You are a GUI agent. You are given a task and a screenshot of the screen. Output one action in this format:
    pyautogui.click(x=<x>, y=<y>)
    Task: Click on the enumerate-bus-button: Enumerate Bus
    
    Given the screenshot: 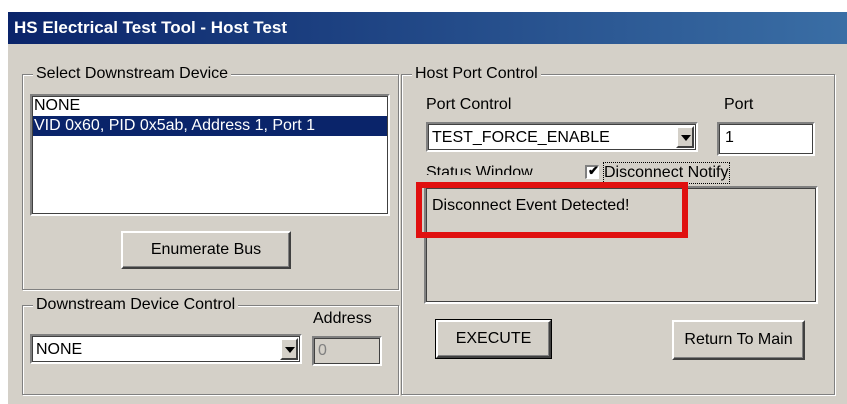 What is the action you would take?
    pyautogui.click(x=206, y=250)
    